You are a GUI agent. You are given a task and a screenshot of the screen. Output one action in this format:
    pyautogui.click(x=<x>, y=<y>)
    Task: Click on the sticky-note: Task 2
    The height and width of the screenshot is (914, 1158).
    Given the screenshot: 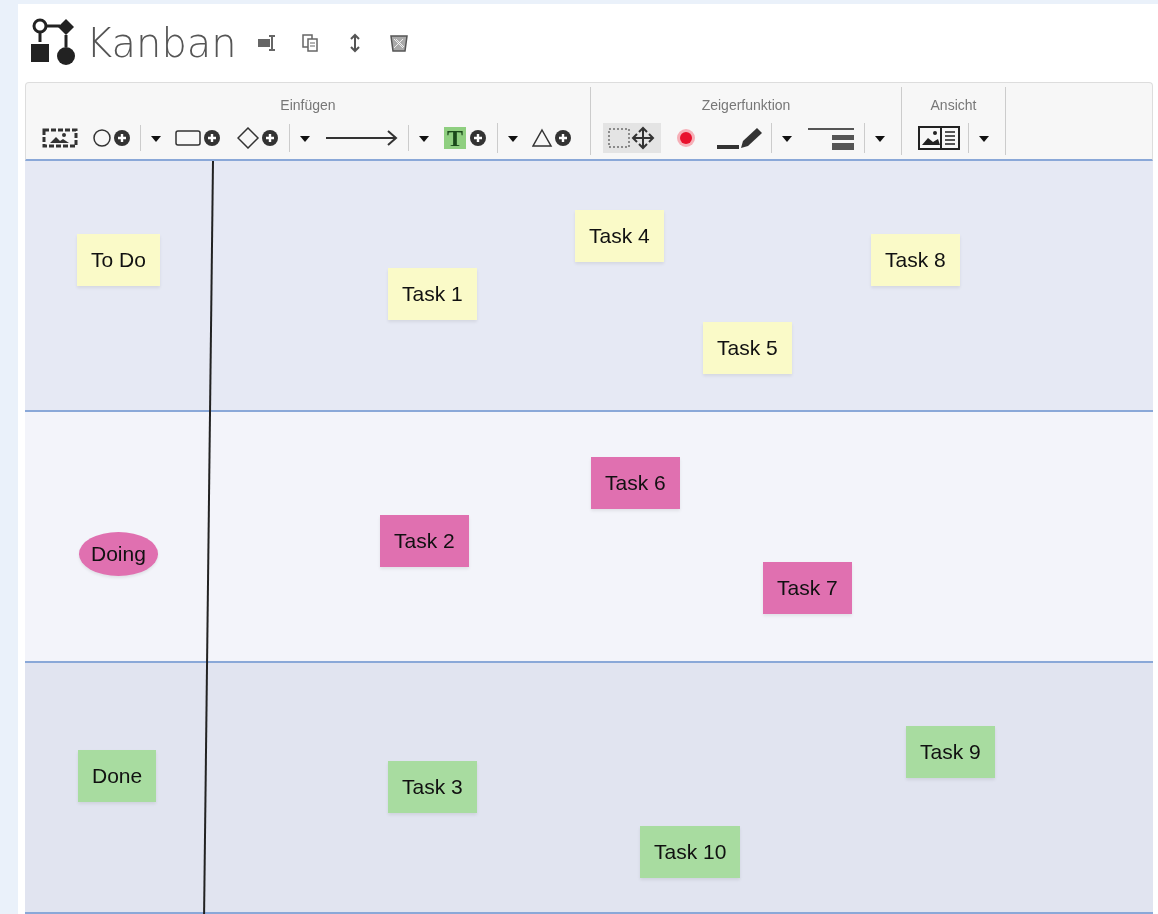 What is the action you would take?
    pyautogui.click(x=424, y=541)
    